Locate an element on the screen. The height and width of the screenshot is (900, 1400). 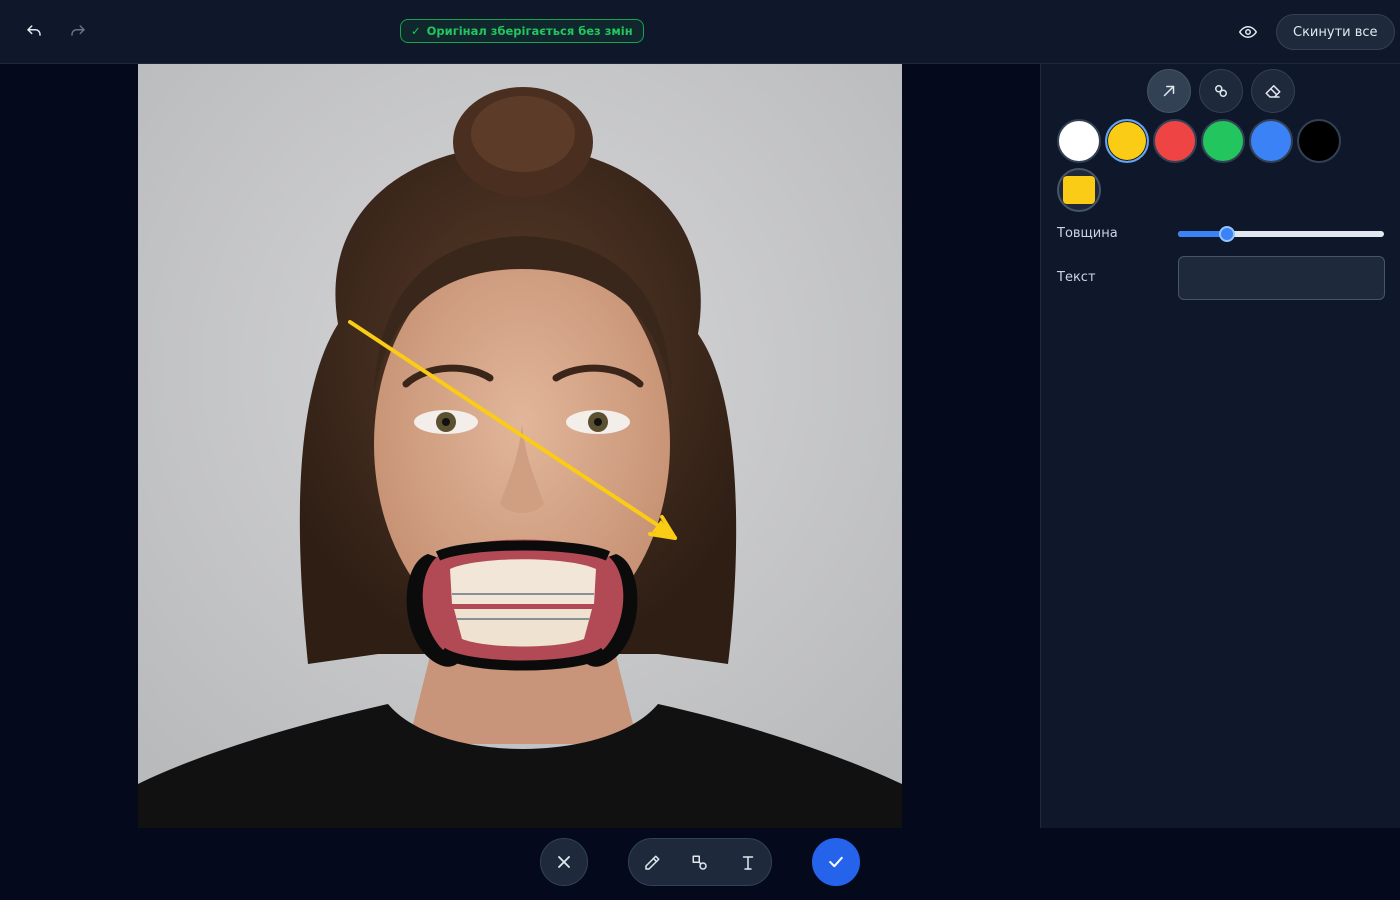
redo-icon is located at coordinates (78, 30).